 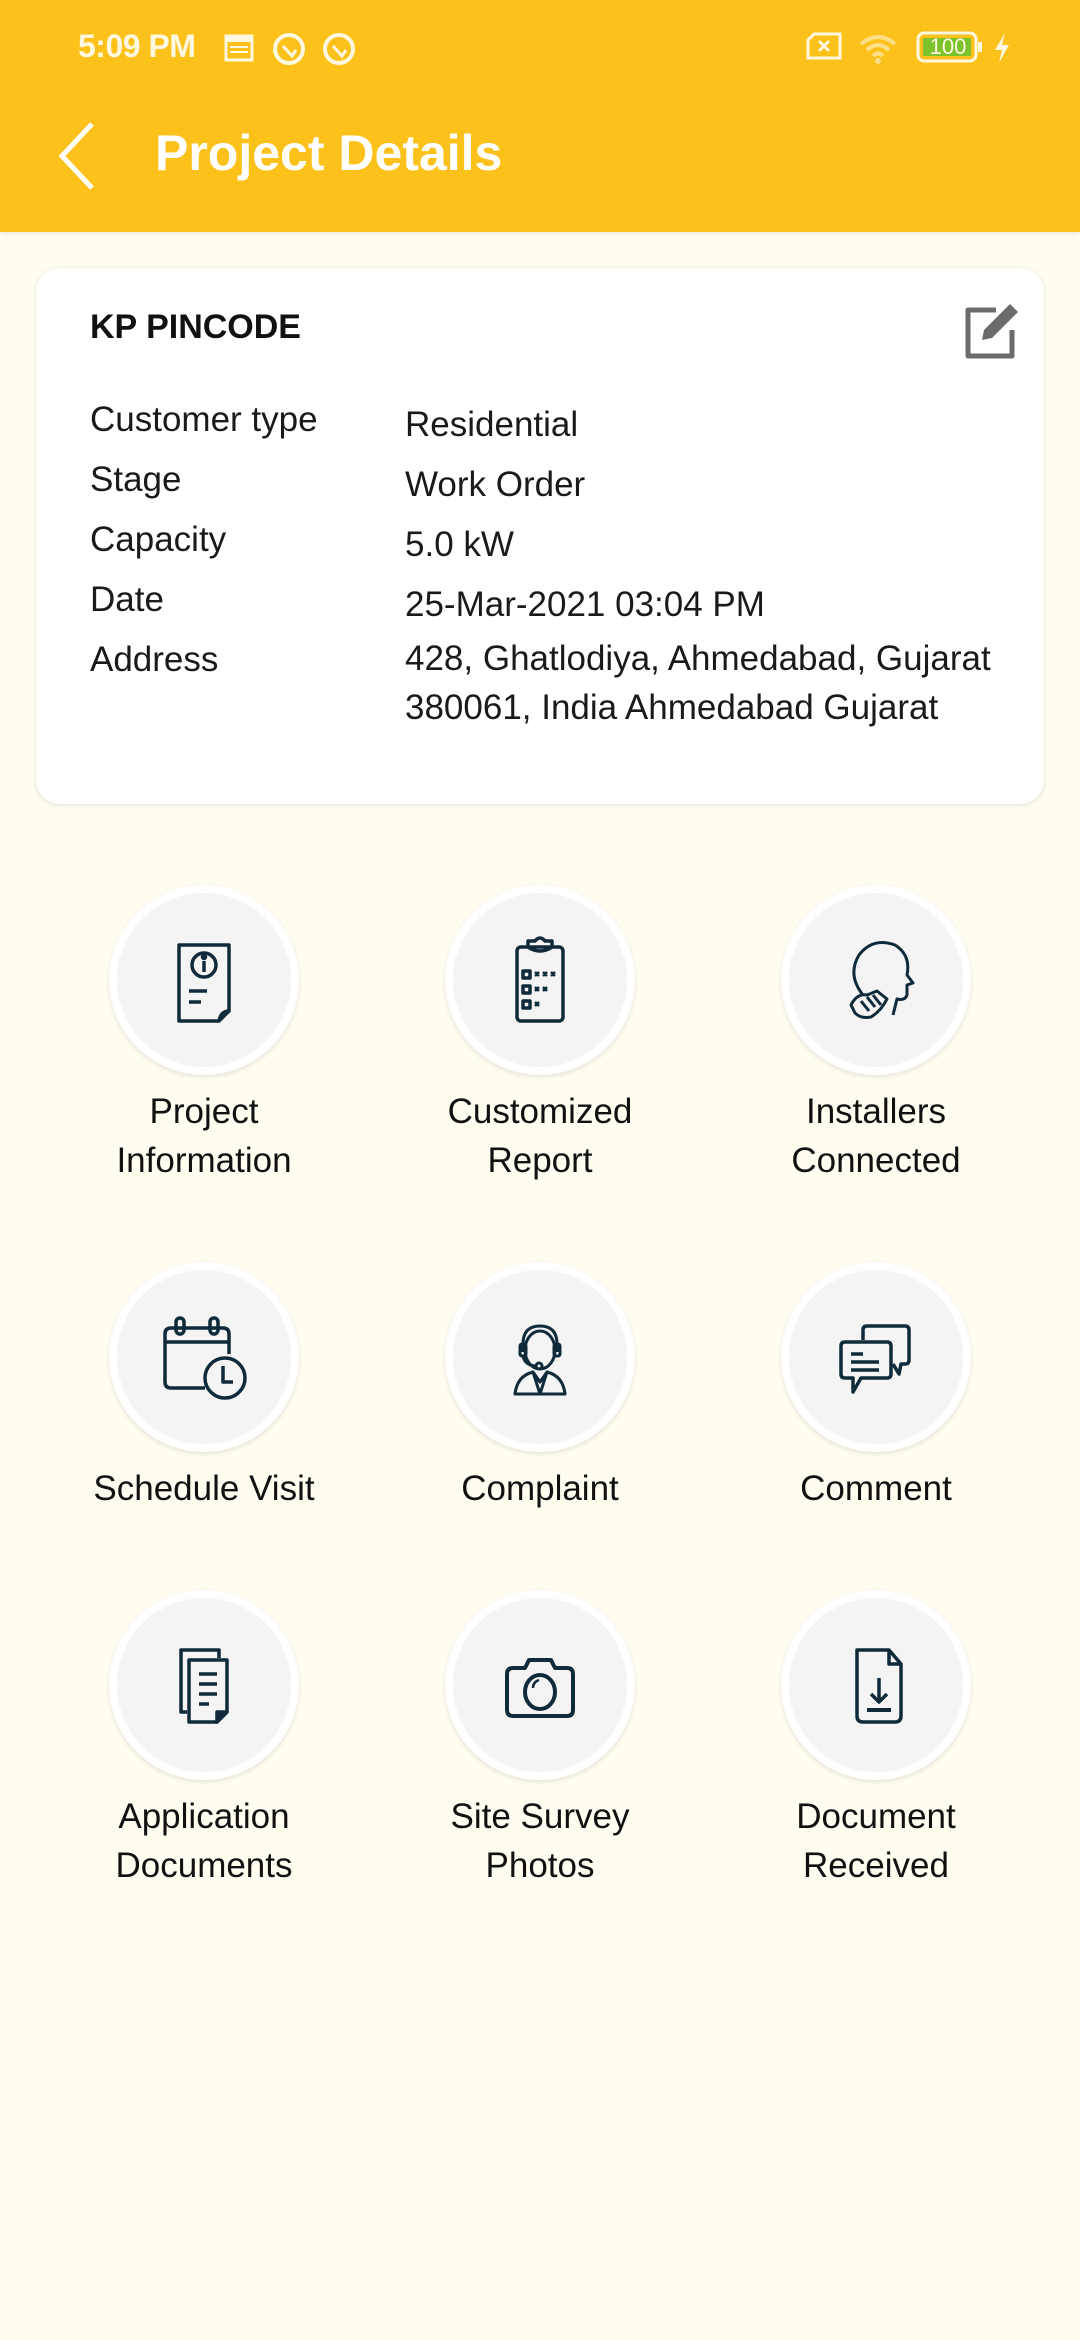 What do you see at coordinates (459, 544) in the screenshot?
I see `field-value: 5.0 kW` at bounding box center [459, 544].